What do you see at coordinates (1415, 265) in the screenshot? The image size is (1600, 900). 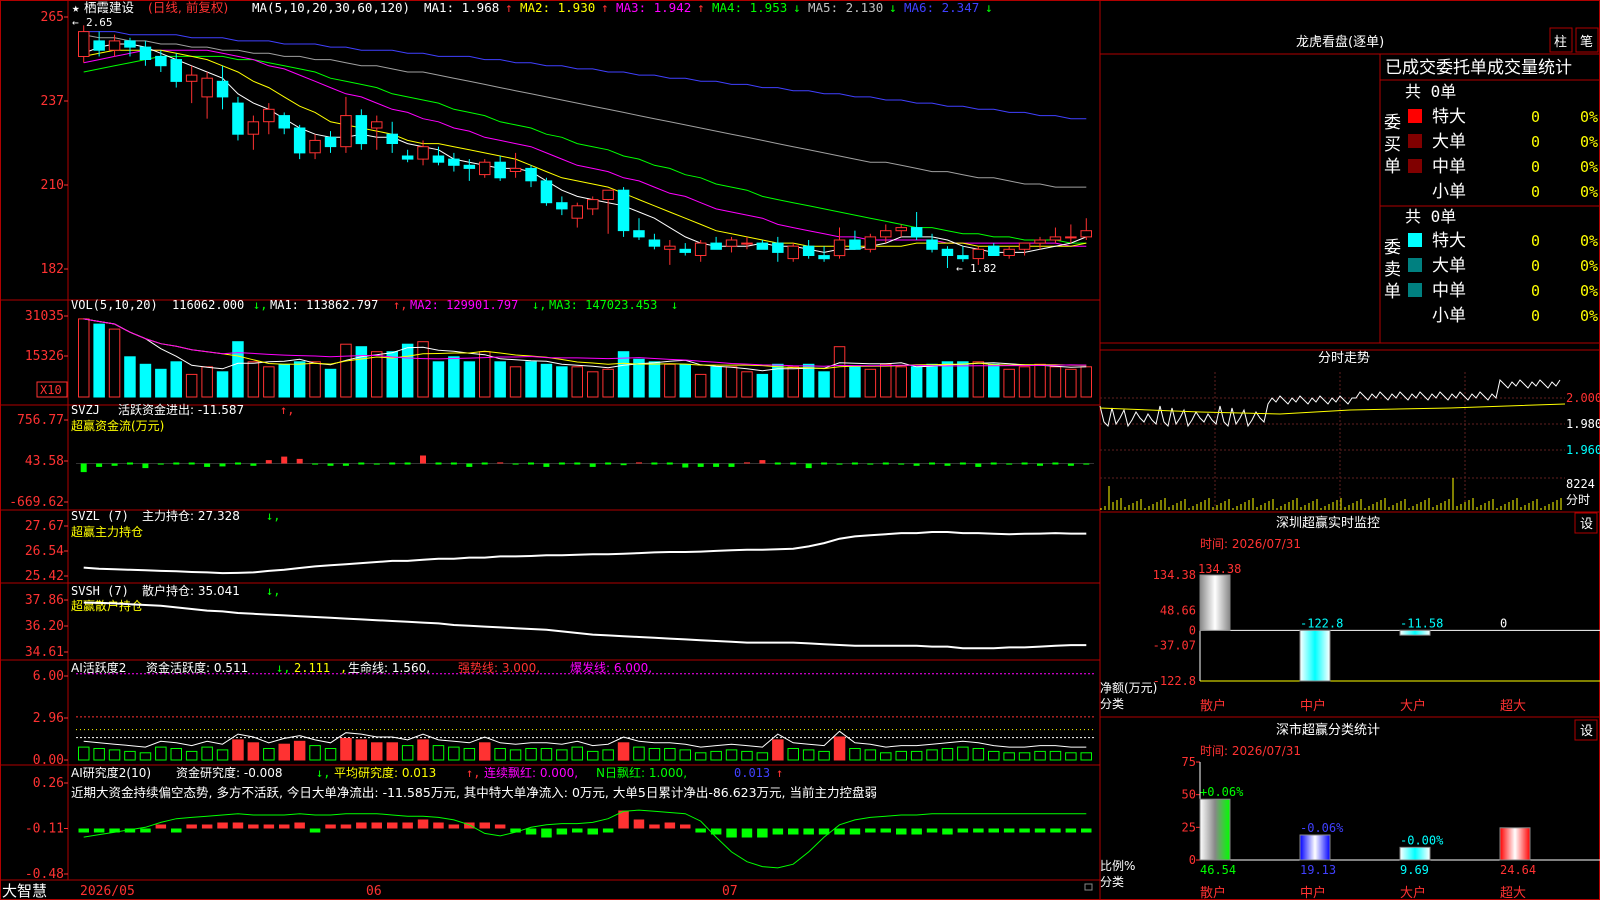 I see `sell-swatch` at bounding box center [1415, 265].